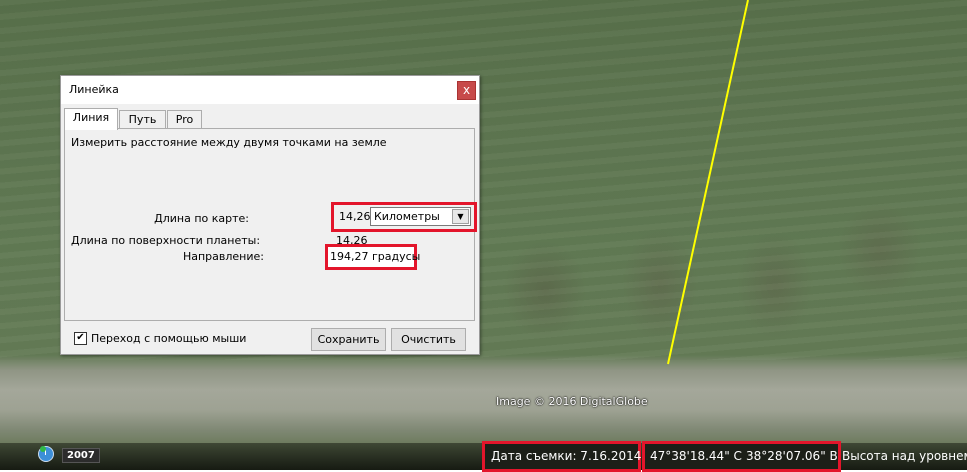 The image size is (967, 472). Describe the element at coordinates (223, 256) in the screenshot. I see `direction-label: Направление:` at that location.